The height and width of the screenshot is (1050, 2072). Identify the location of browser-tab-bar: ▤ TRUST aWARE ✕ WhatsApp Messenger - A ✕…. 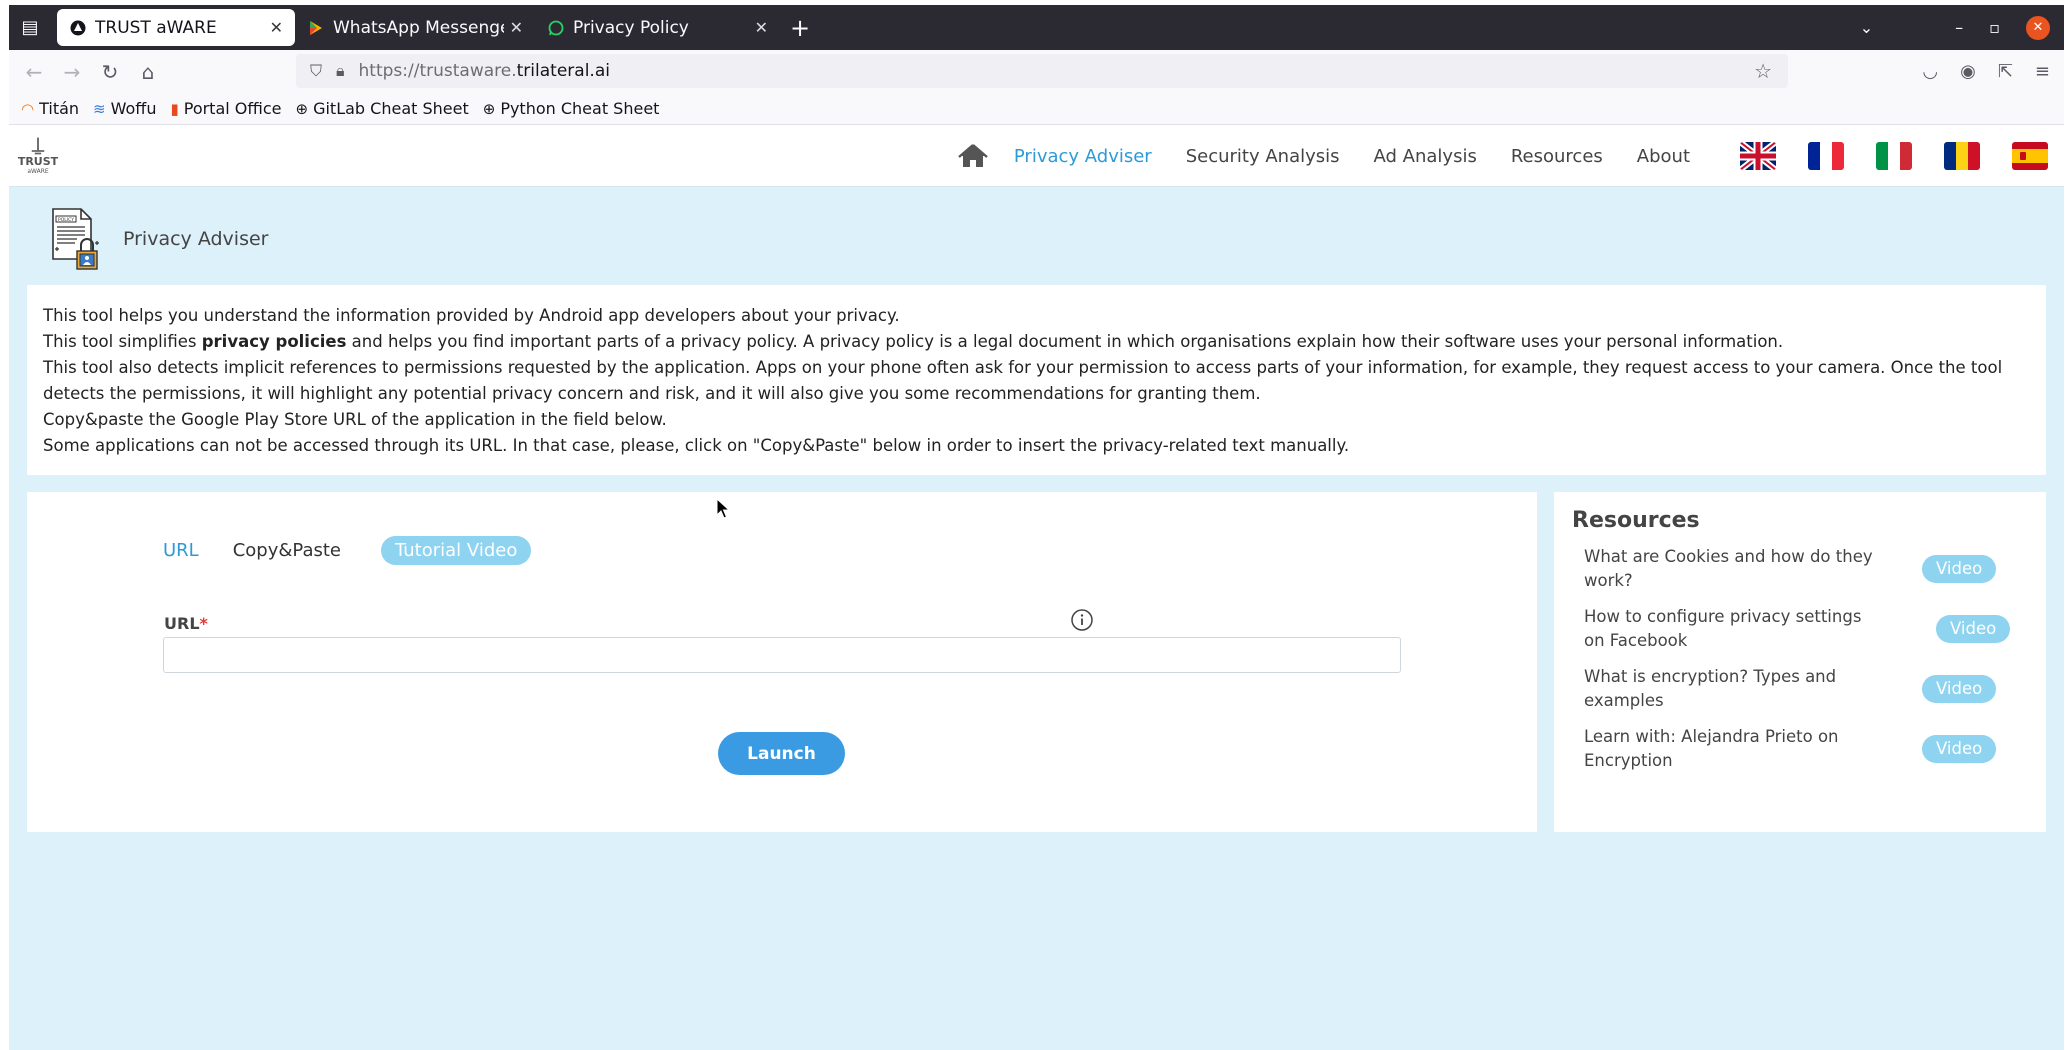
(1036, 27).